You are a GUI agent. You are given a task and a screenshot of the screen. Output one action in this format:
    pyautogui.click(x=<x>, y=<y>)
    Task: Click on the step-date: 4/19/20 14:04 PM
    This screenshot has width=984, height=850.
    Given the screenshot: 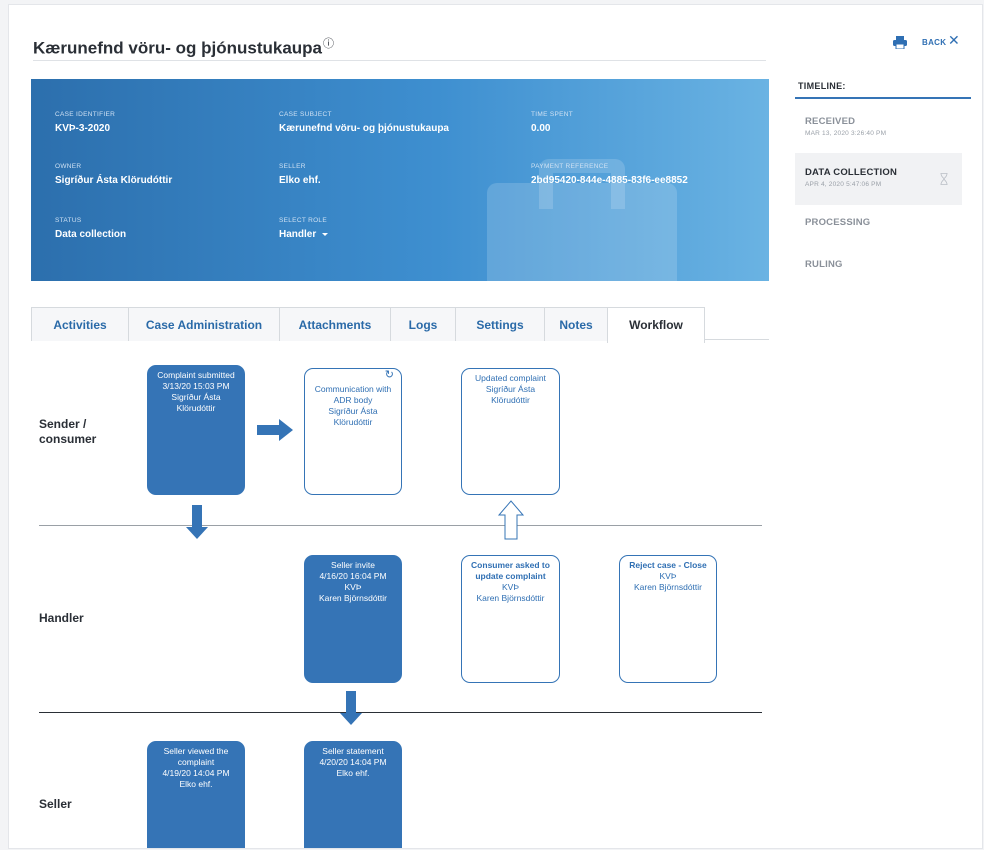 What is the action you would take?
    pyautogui.click(x=196, y=773)
    